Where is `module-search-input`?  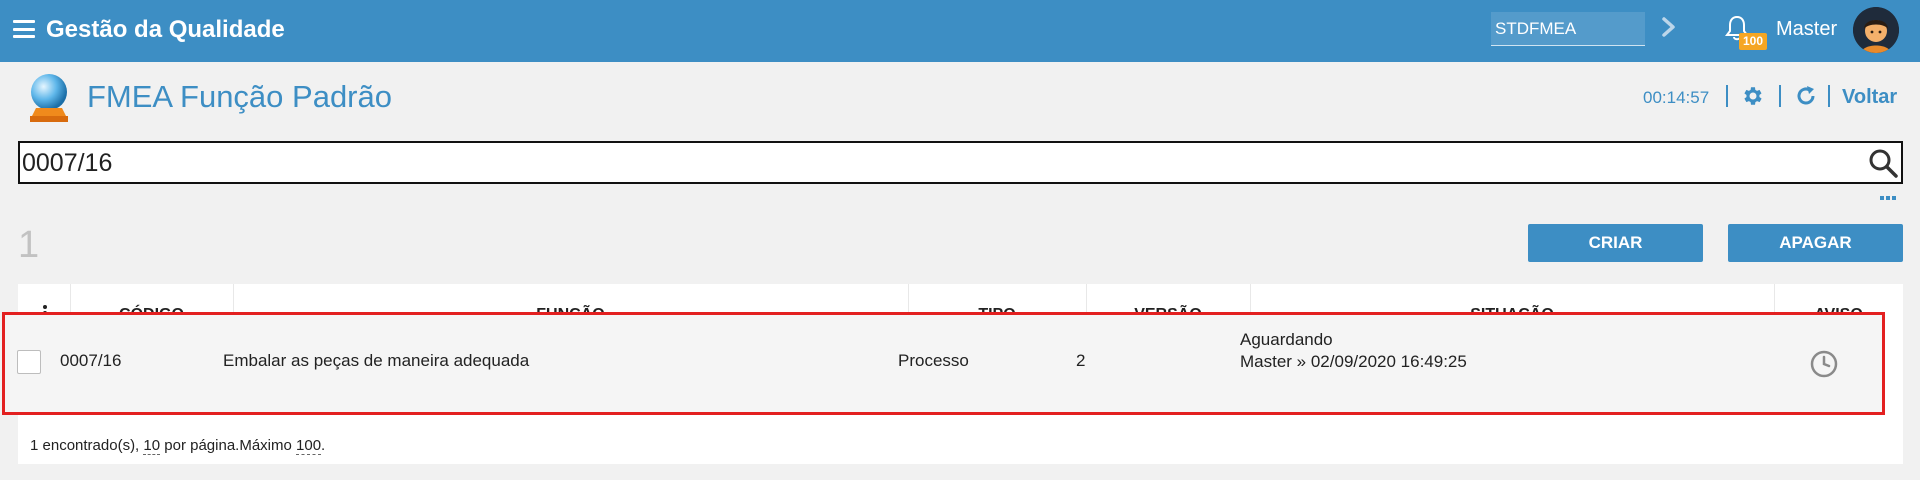
module-search-input is located at coordinates (1568, 29).